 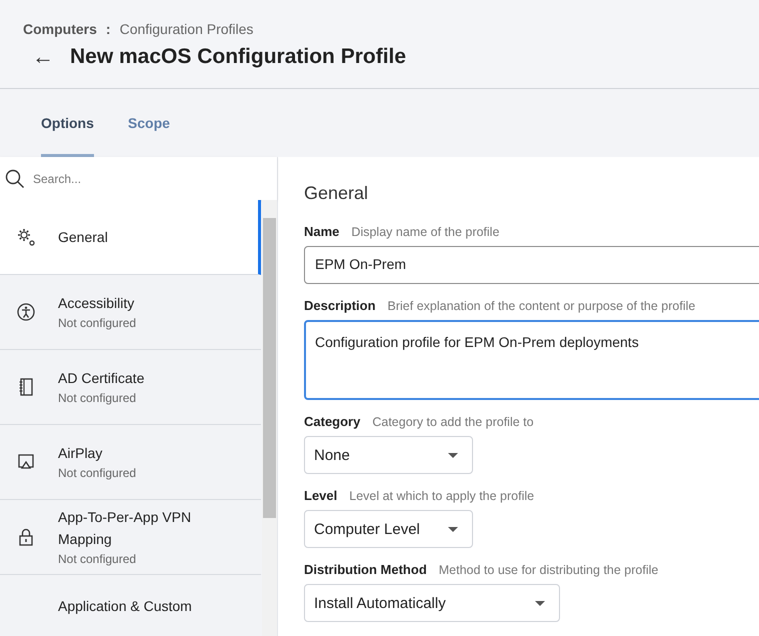 I want to click on text-area: Configuration profile for EPM On-Prem deployments, so click(x=531, y=360).